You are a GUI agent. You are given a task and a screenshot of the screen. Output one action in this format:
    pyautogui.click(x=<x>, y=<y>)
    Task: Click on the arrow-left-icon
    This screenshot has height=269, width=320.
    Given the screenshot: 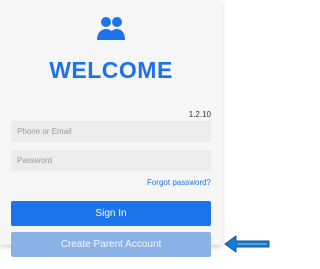 What is the action you would take?
    pyautogui.click(x=247, y=244)
    